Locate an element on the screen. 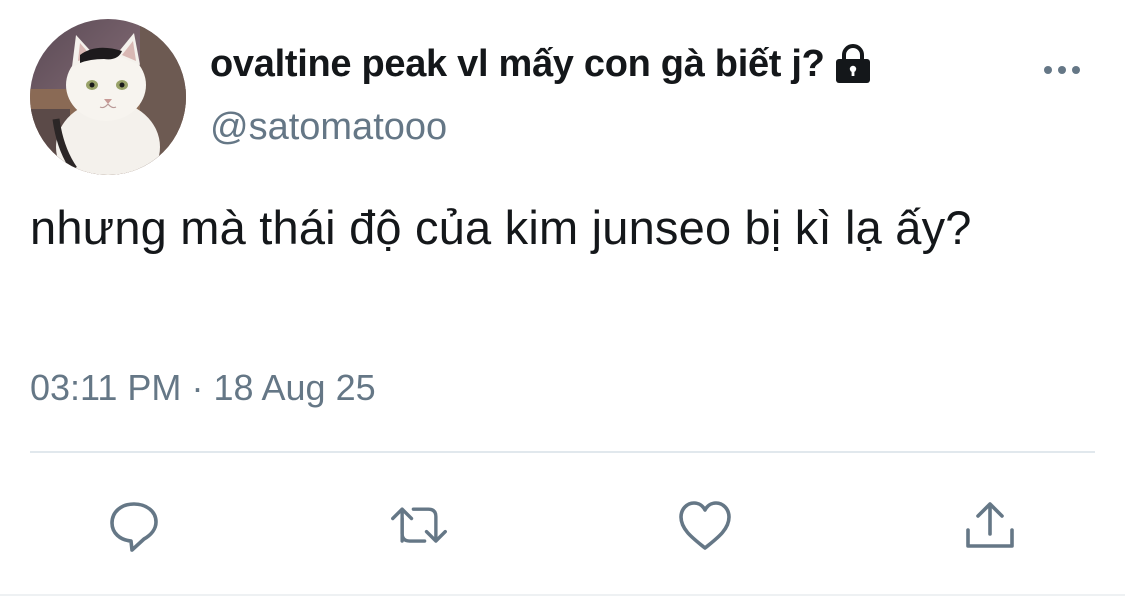 This screenshot has width=1125, height=598. reply-button is located at coordinates (134, 526).